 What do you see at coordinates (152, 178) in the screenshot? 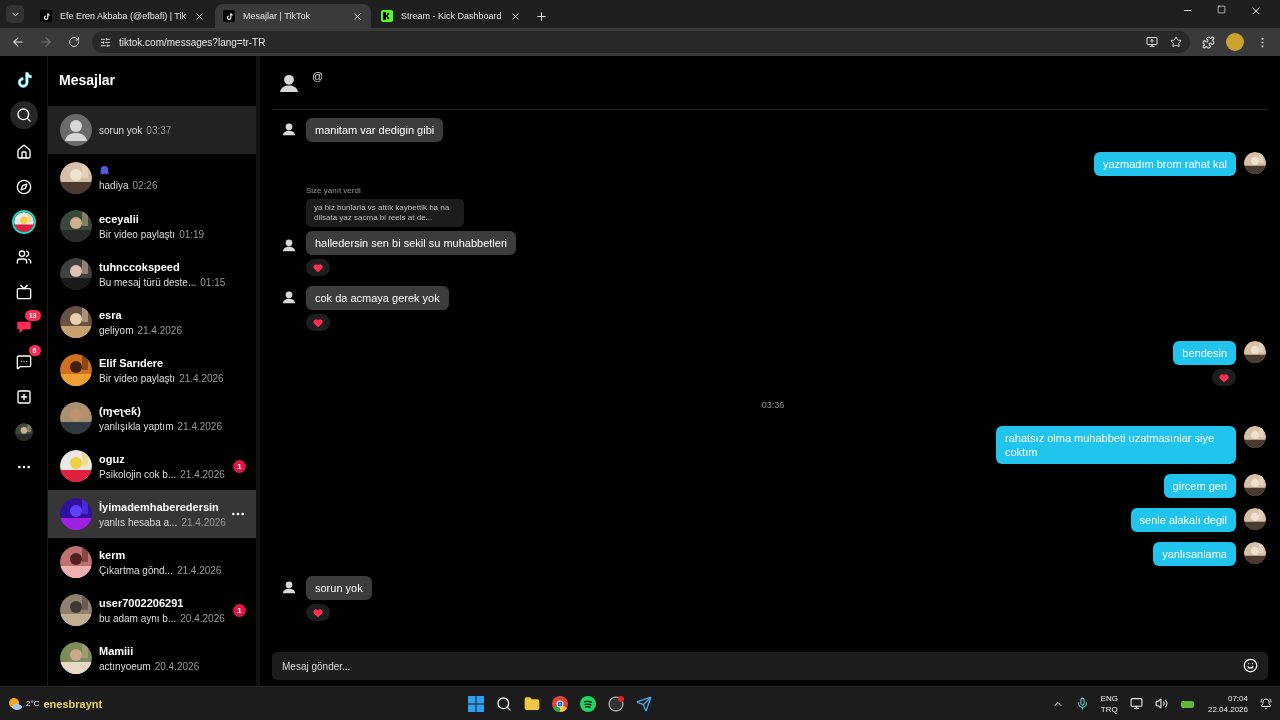
I see `conversation-item: hadiya 02:26` at bounding box center [152, 178].